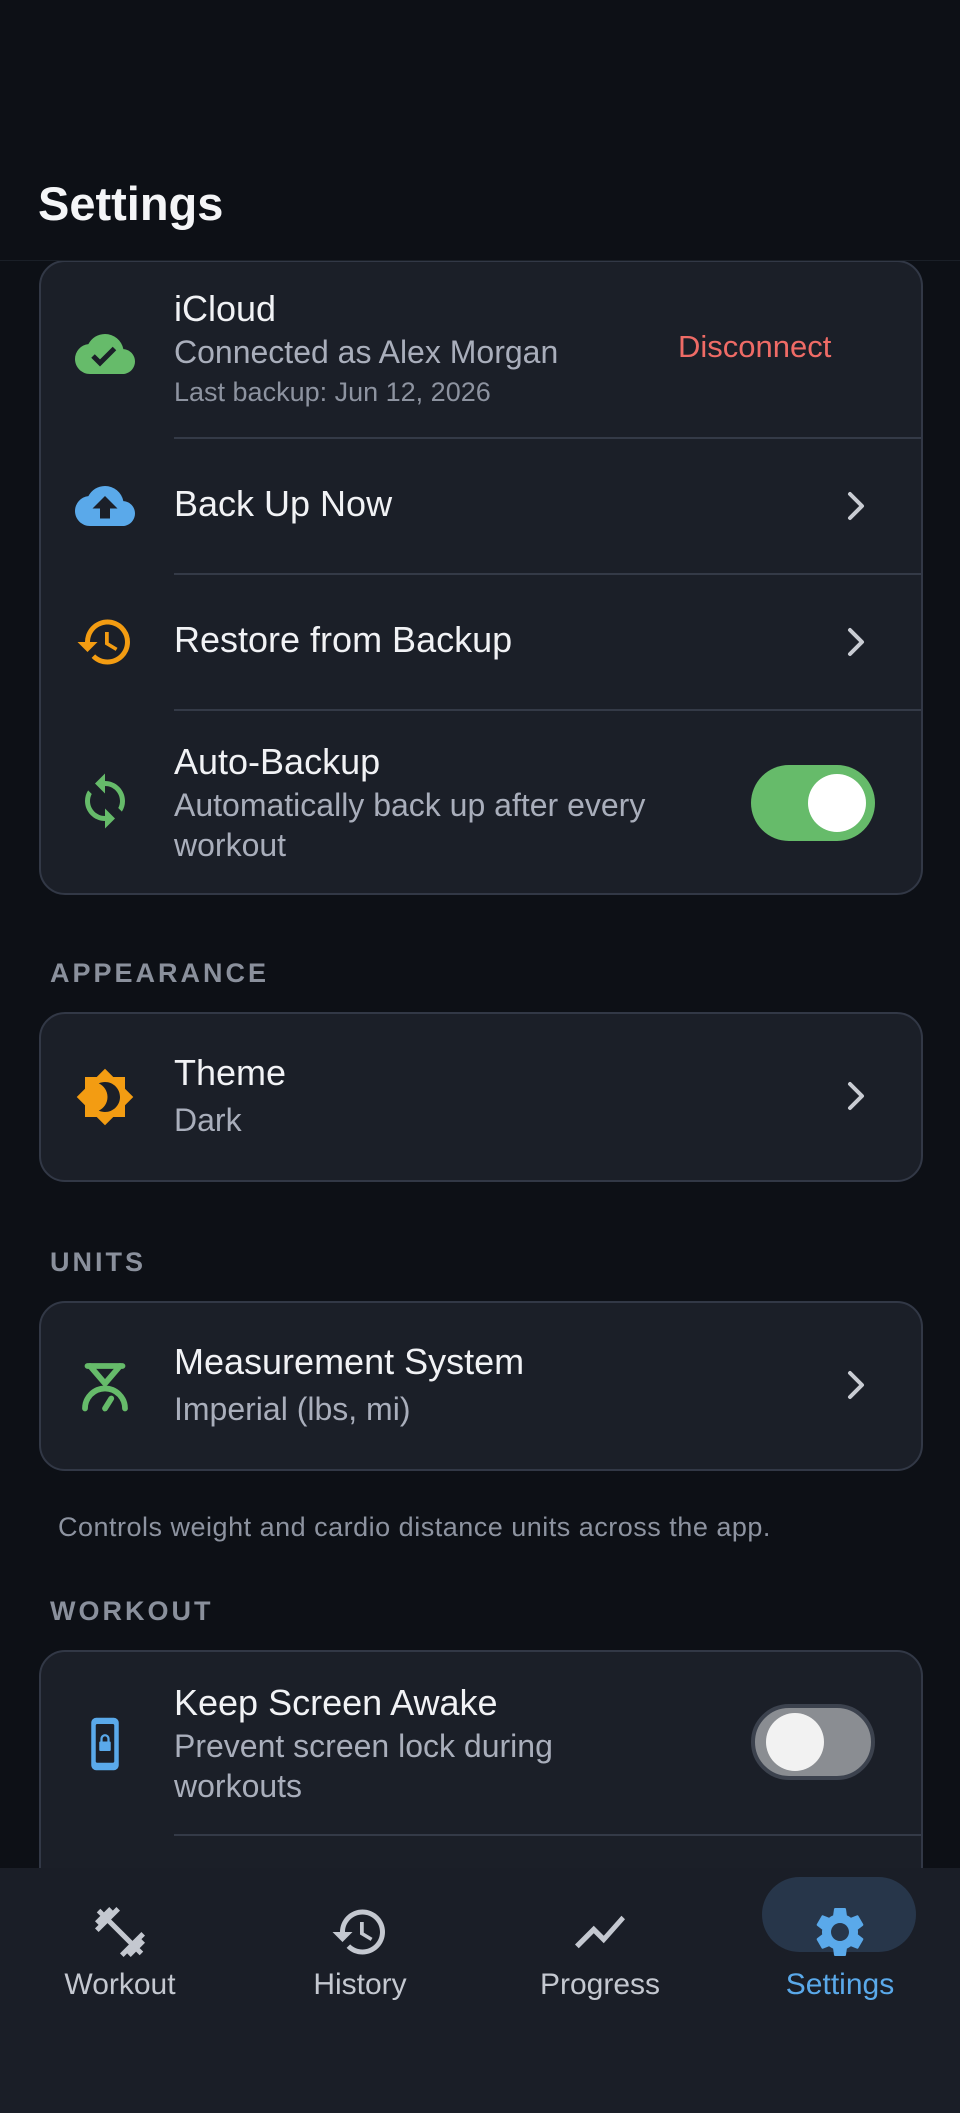  I want to click on theme-value: Dark, so click(208, 1120).